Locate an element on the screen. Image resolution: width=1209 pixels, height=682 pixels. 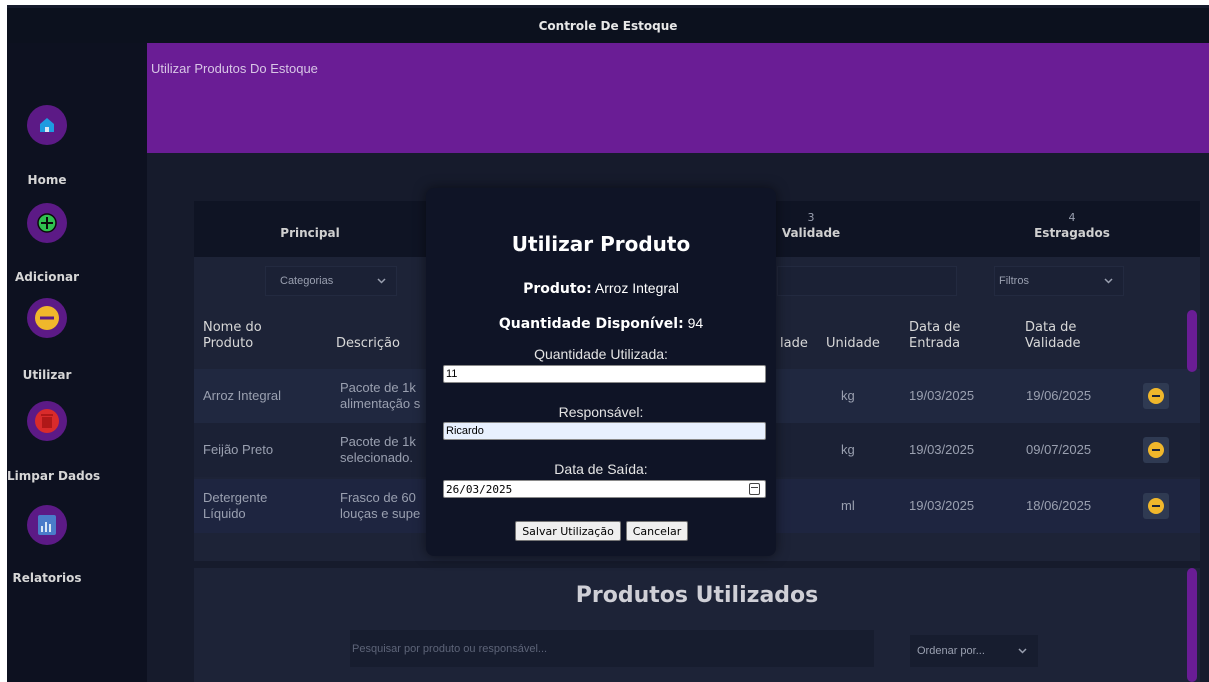
cell-descricao: Frasco de 60 louças e supe is located at coordinates (380, 505).